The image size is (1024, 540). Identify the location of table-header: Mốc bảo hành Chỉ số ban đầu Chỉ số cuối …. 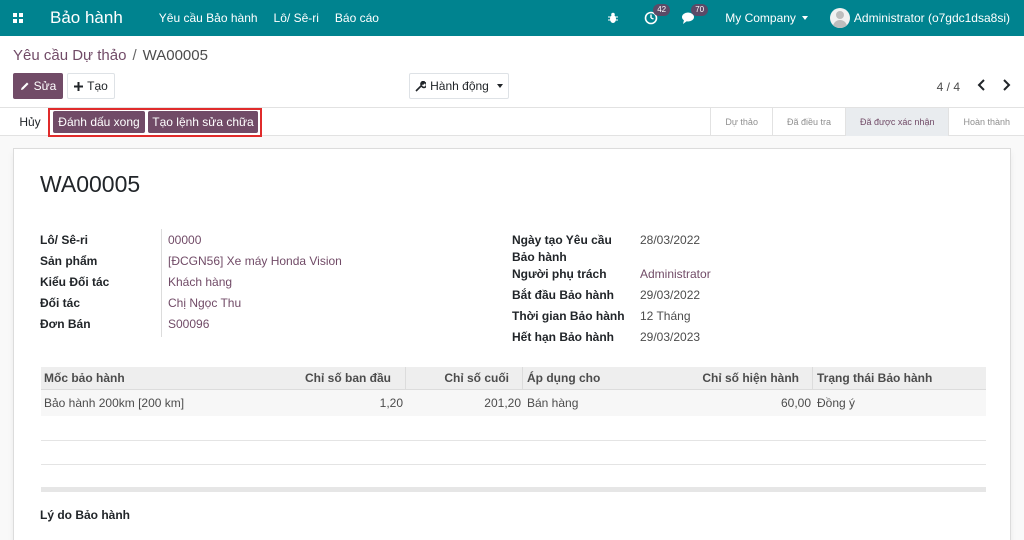
(513, 378).